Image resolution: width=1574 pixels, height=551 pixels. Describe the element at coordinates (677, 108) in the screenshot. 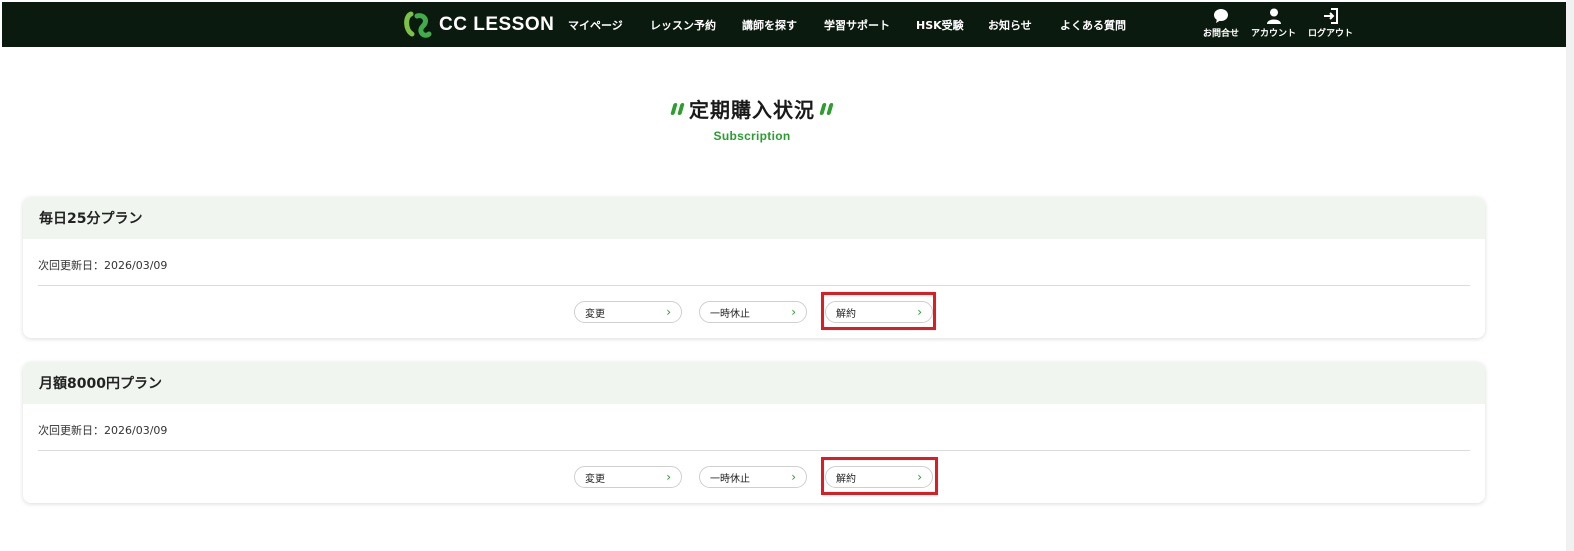

I see `quote-mark-left-icon` at that location.